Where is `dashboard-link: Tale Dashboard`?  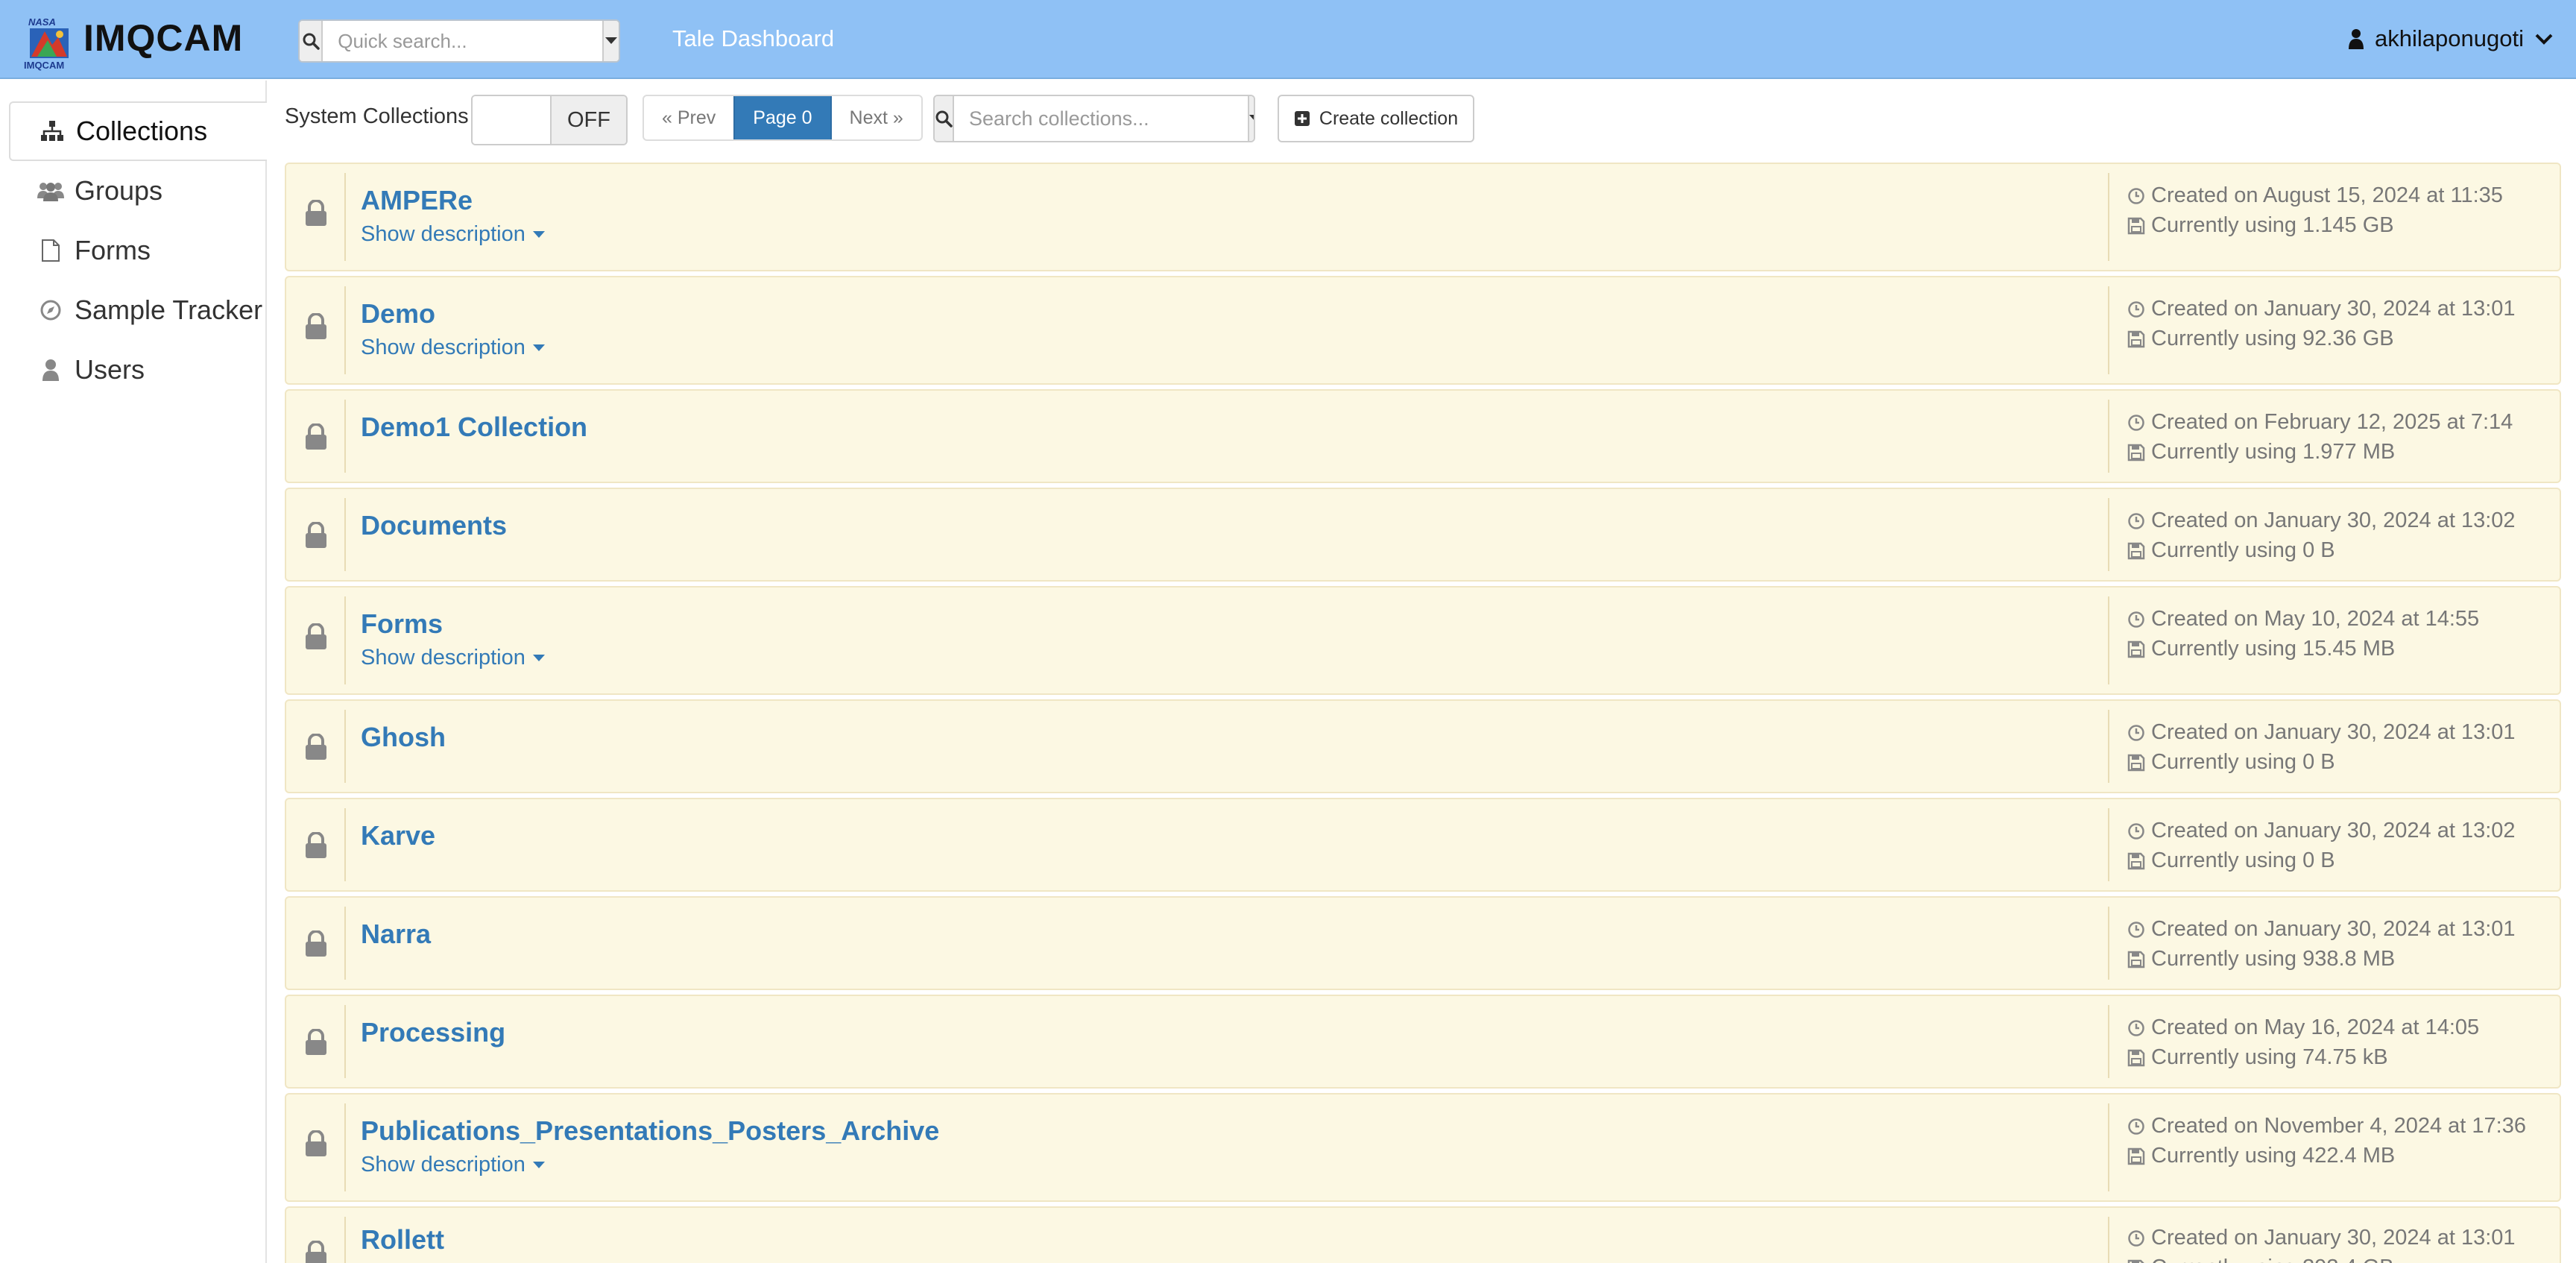
dashboard-link: Tale Dashboard is located at coordinates (753, 39).